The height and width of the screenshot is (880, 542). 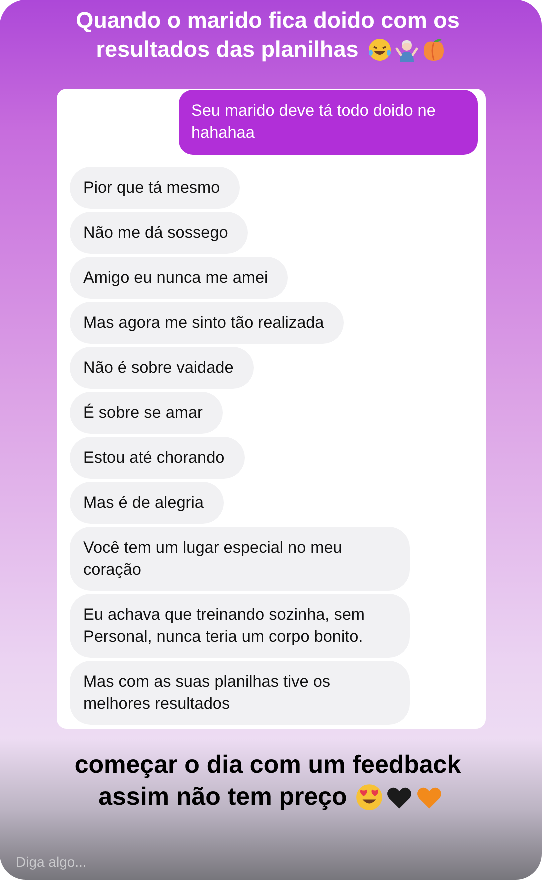 What do you see at coordinates (147, 503) in the screenshot?
I see `received-message: Mas é de alegria` at bounding box center [147, 503].